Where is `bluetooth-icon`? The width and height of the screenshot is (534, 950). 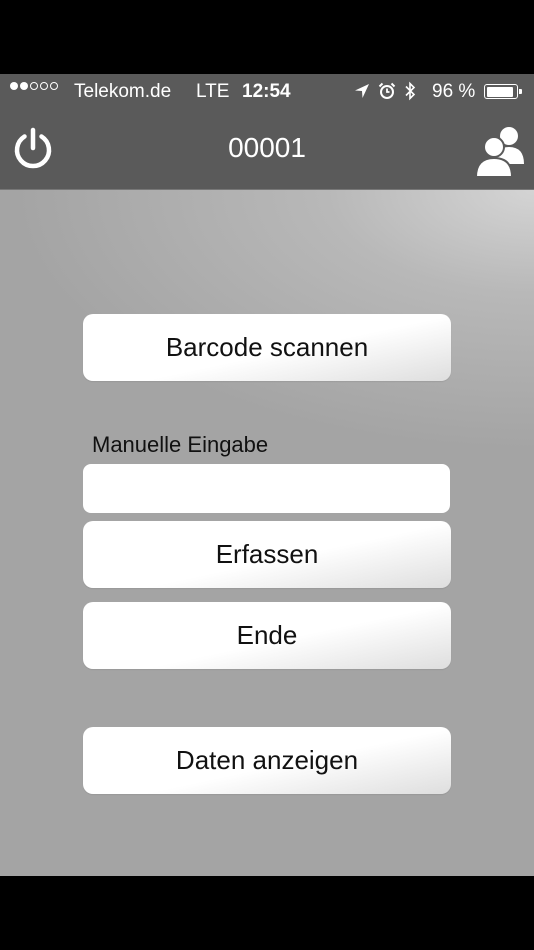
bluetooth-icon is located at coordinates (410, 91).